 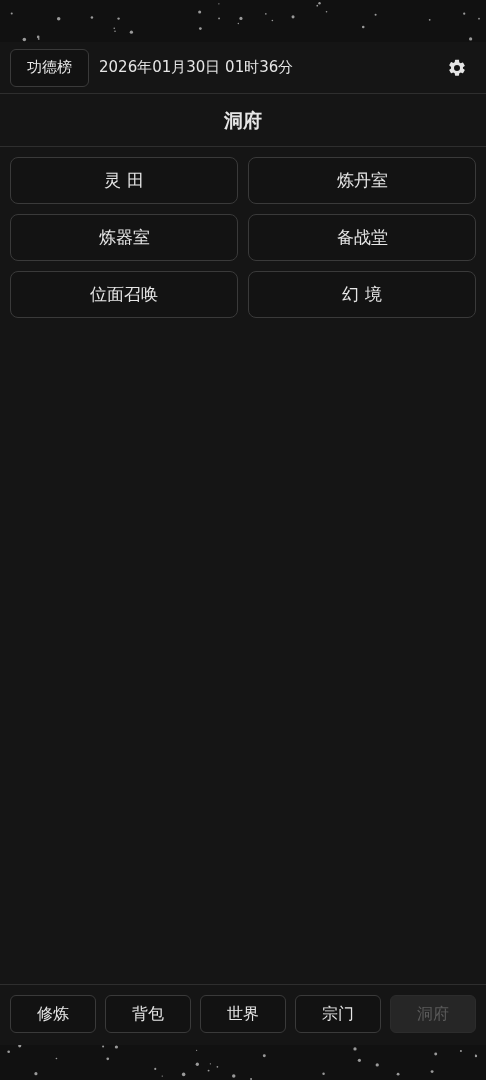 What do you see at coordinates (49, 67) in the screenshot?
I see `leaderboard-button: 功德榜` at bounding box center [49, 67].